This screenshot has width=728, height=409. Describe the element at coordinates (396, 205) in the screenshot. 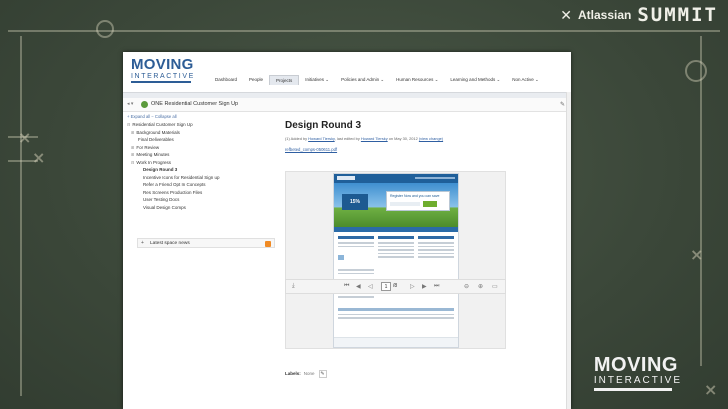

I see `mock-hero-banner: 15% Register Now and you can save` at that location.